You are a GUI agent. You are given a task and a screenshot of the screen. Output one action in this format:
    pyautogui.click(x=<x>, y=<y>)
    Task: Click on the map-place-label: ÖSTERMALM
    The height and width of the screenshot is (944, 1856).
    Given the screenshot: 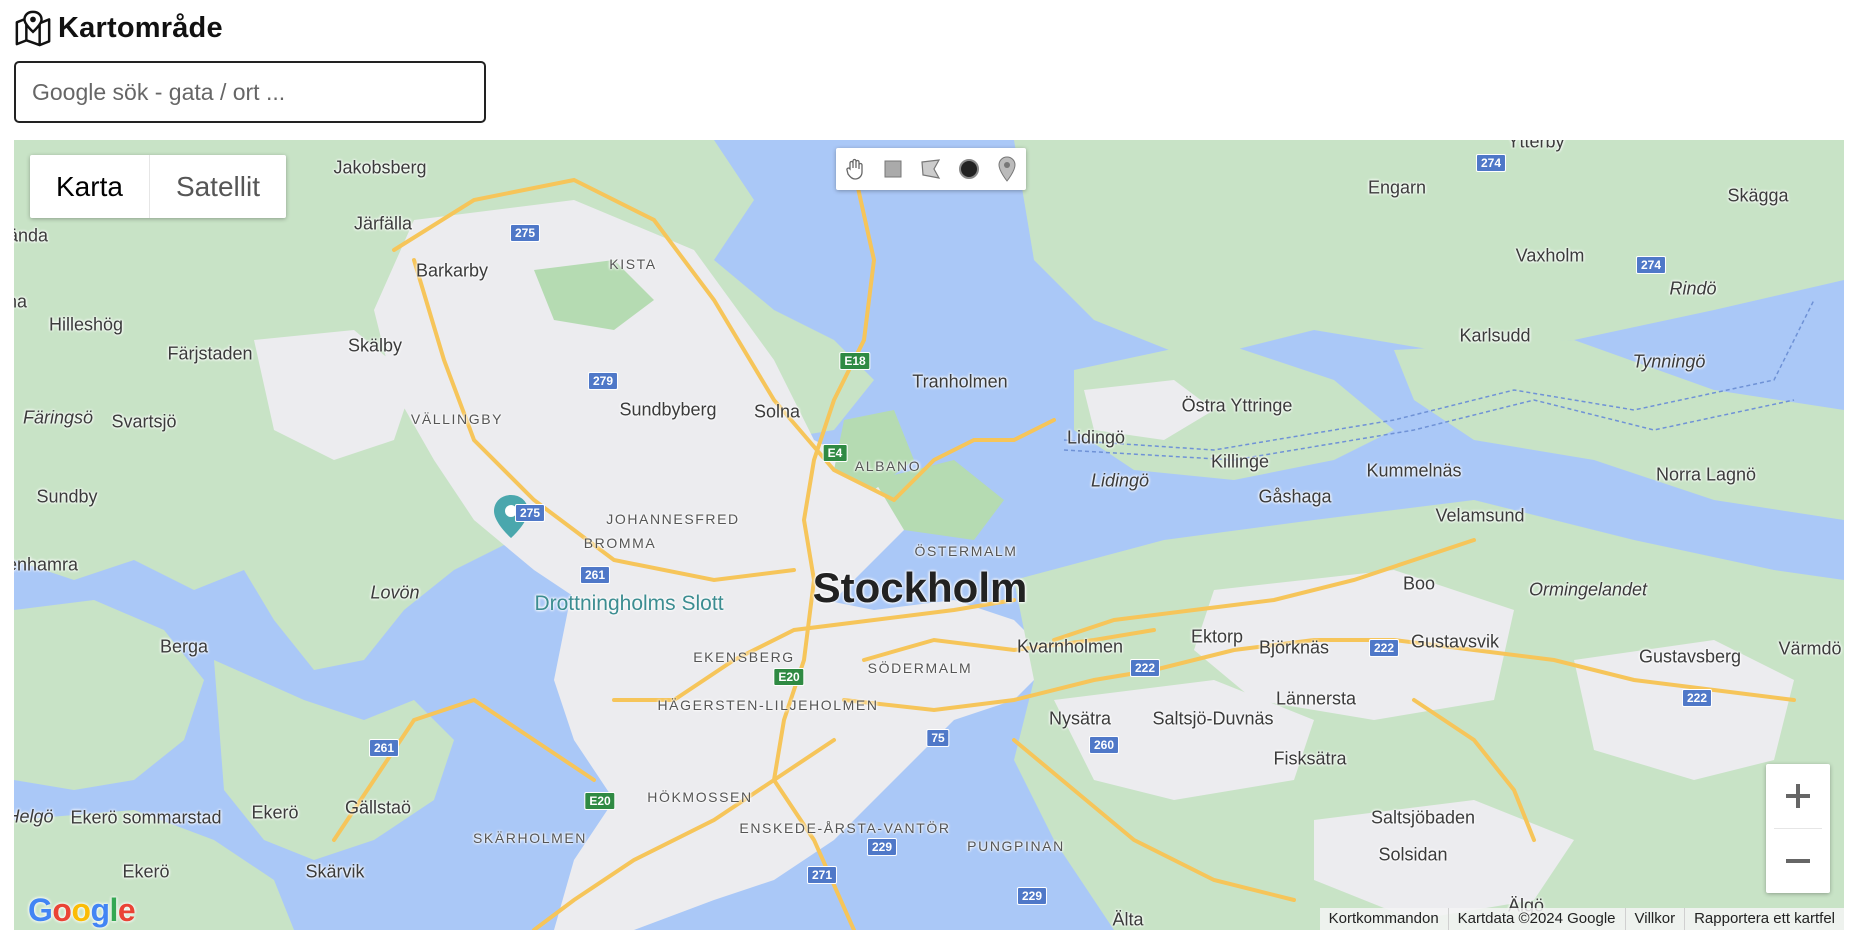 What is the action you would take?
    pyautogui.click(x=966, y=551)
    